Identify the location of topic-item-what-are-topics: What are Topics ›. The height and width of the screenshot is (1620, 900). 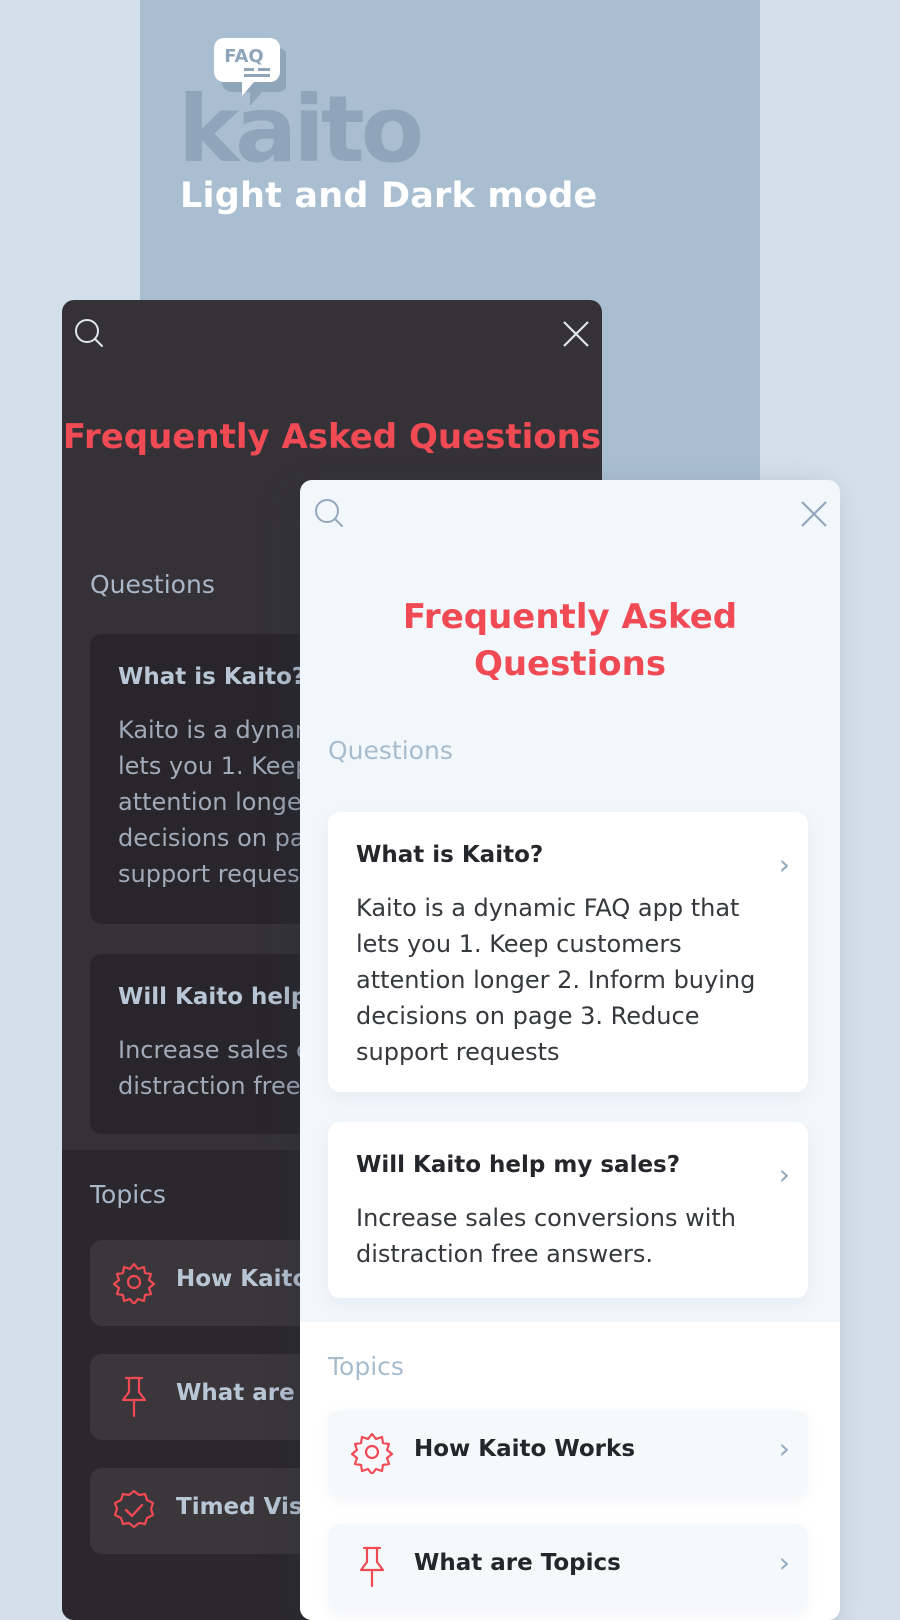
(568, 1567).